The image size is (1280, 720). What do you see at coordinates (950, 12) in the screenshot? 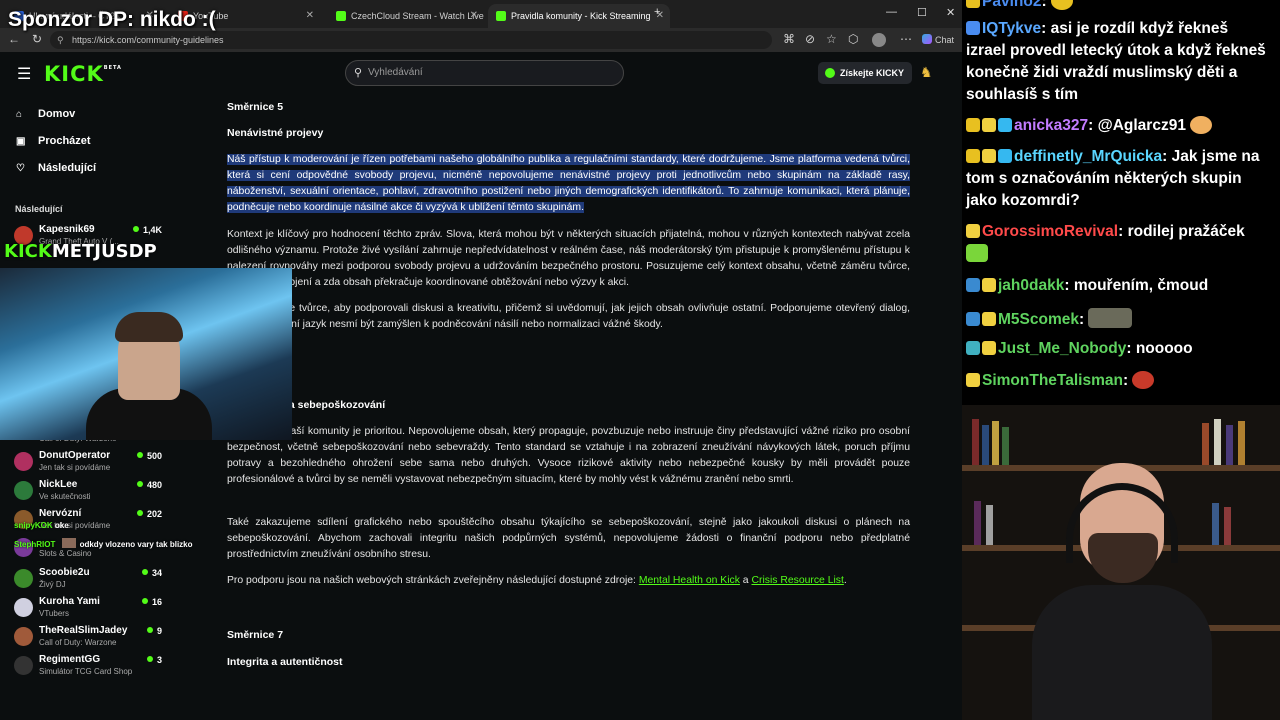
I see `close-window-icon: ✕` at bounding box center [950, 12].